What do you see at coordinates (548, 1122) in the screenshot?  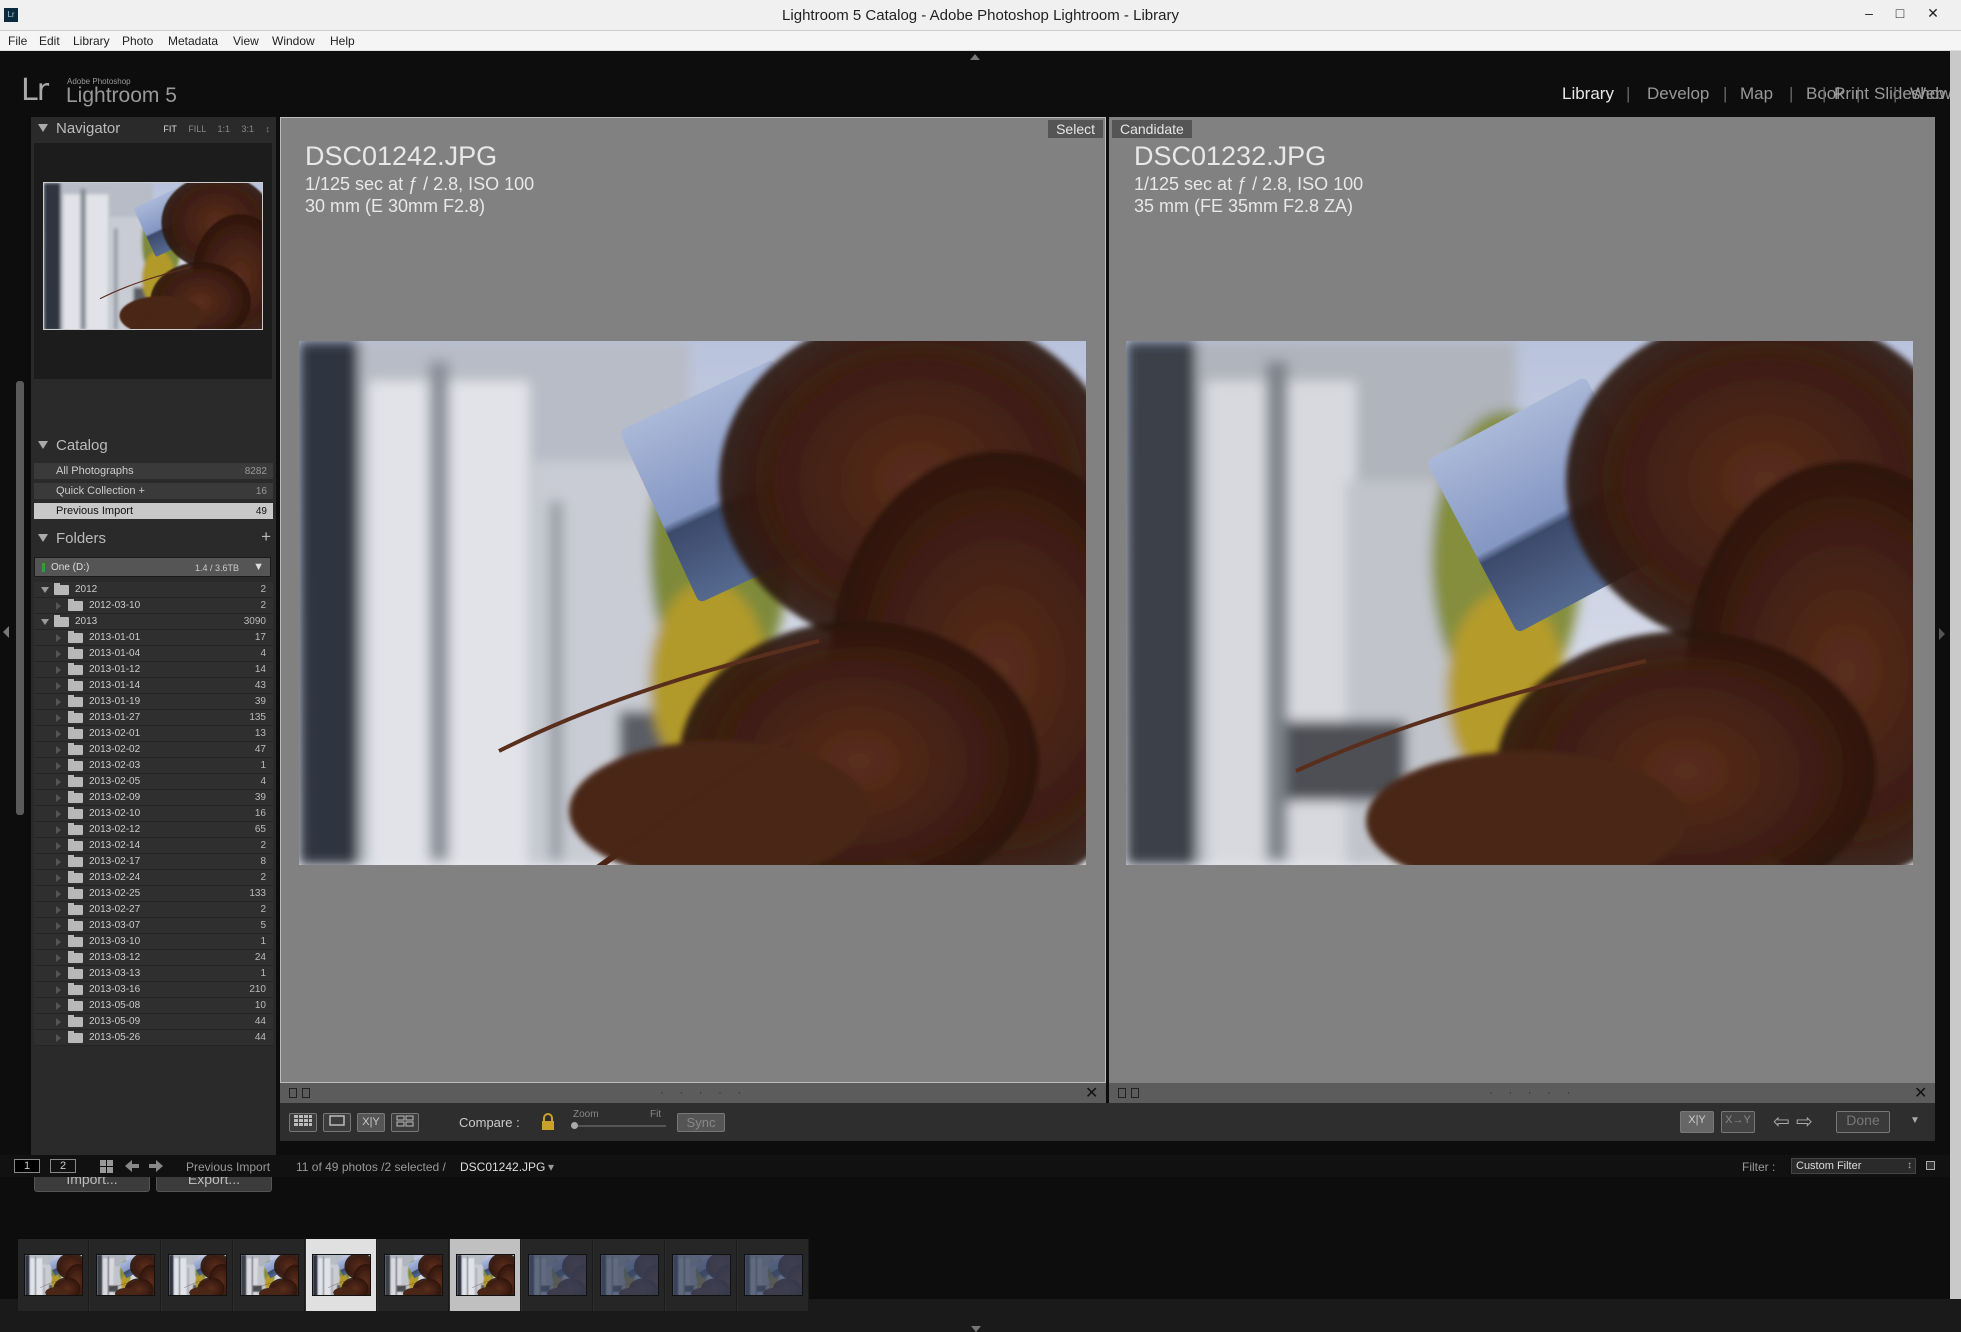 I see `lock-icon` at bounding box center [548, 1122].